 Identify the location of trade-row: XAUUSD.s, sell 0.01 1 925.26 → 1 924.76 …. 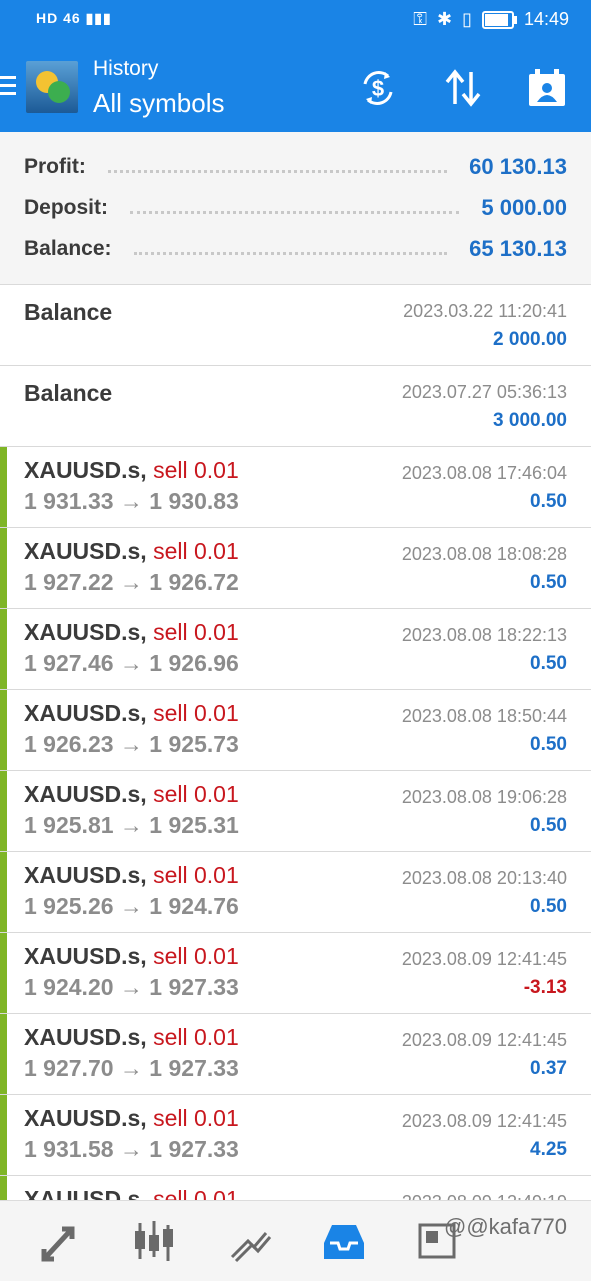
(295, 892).